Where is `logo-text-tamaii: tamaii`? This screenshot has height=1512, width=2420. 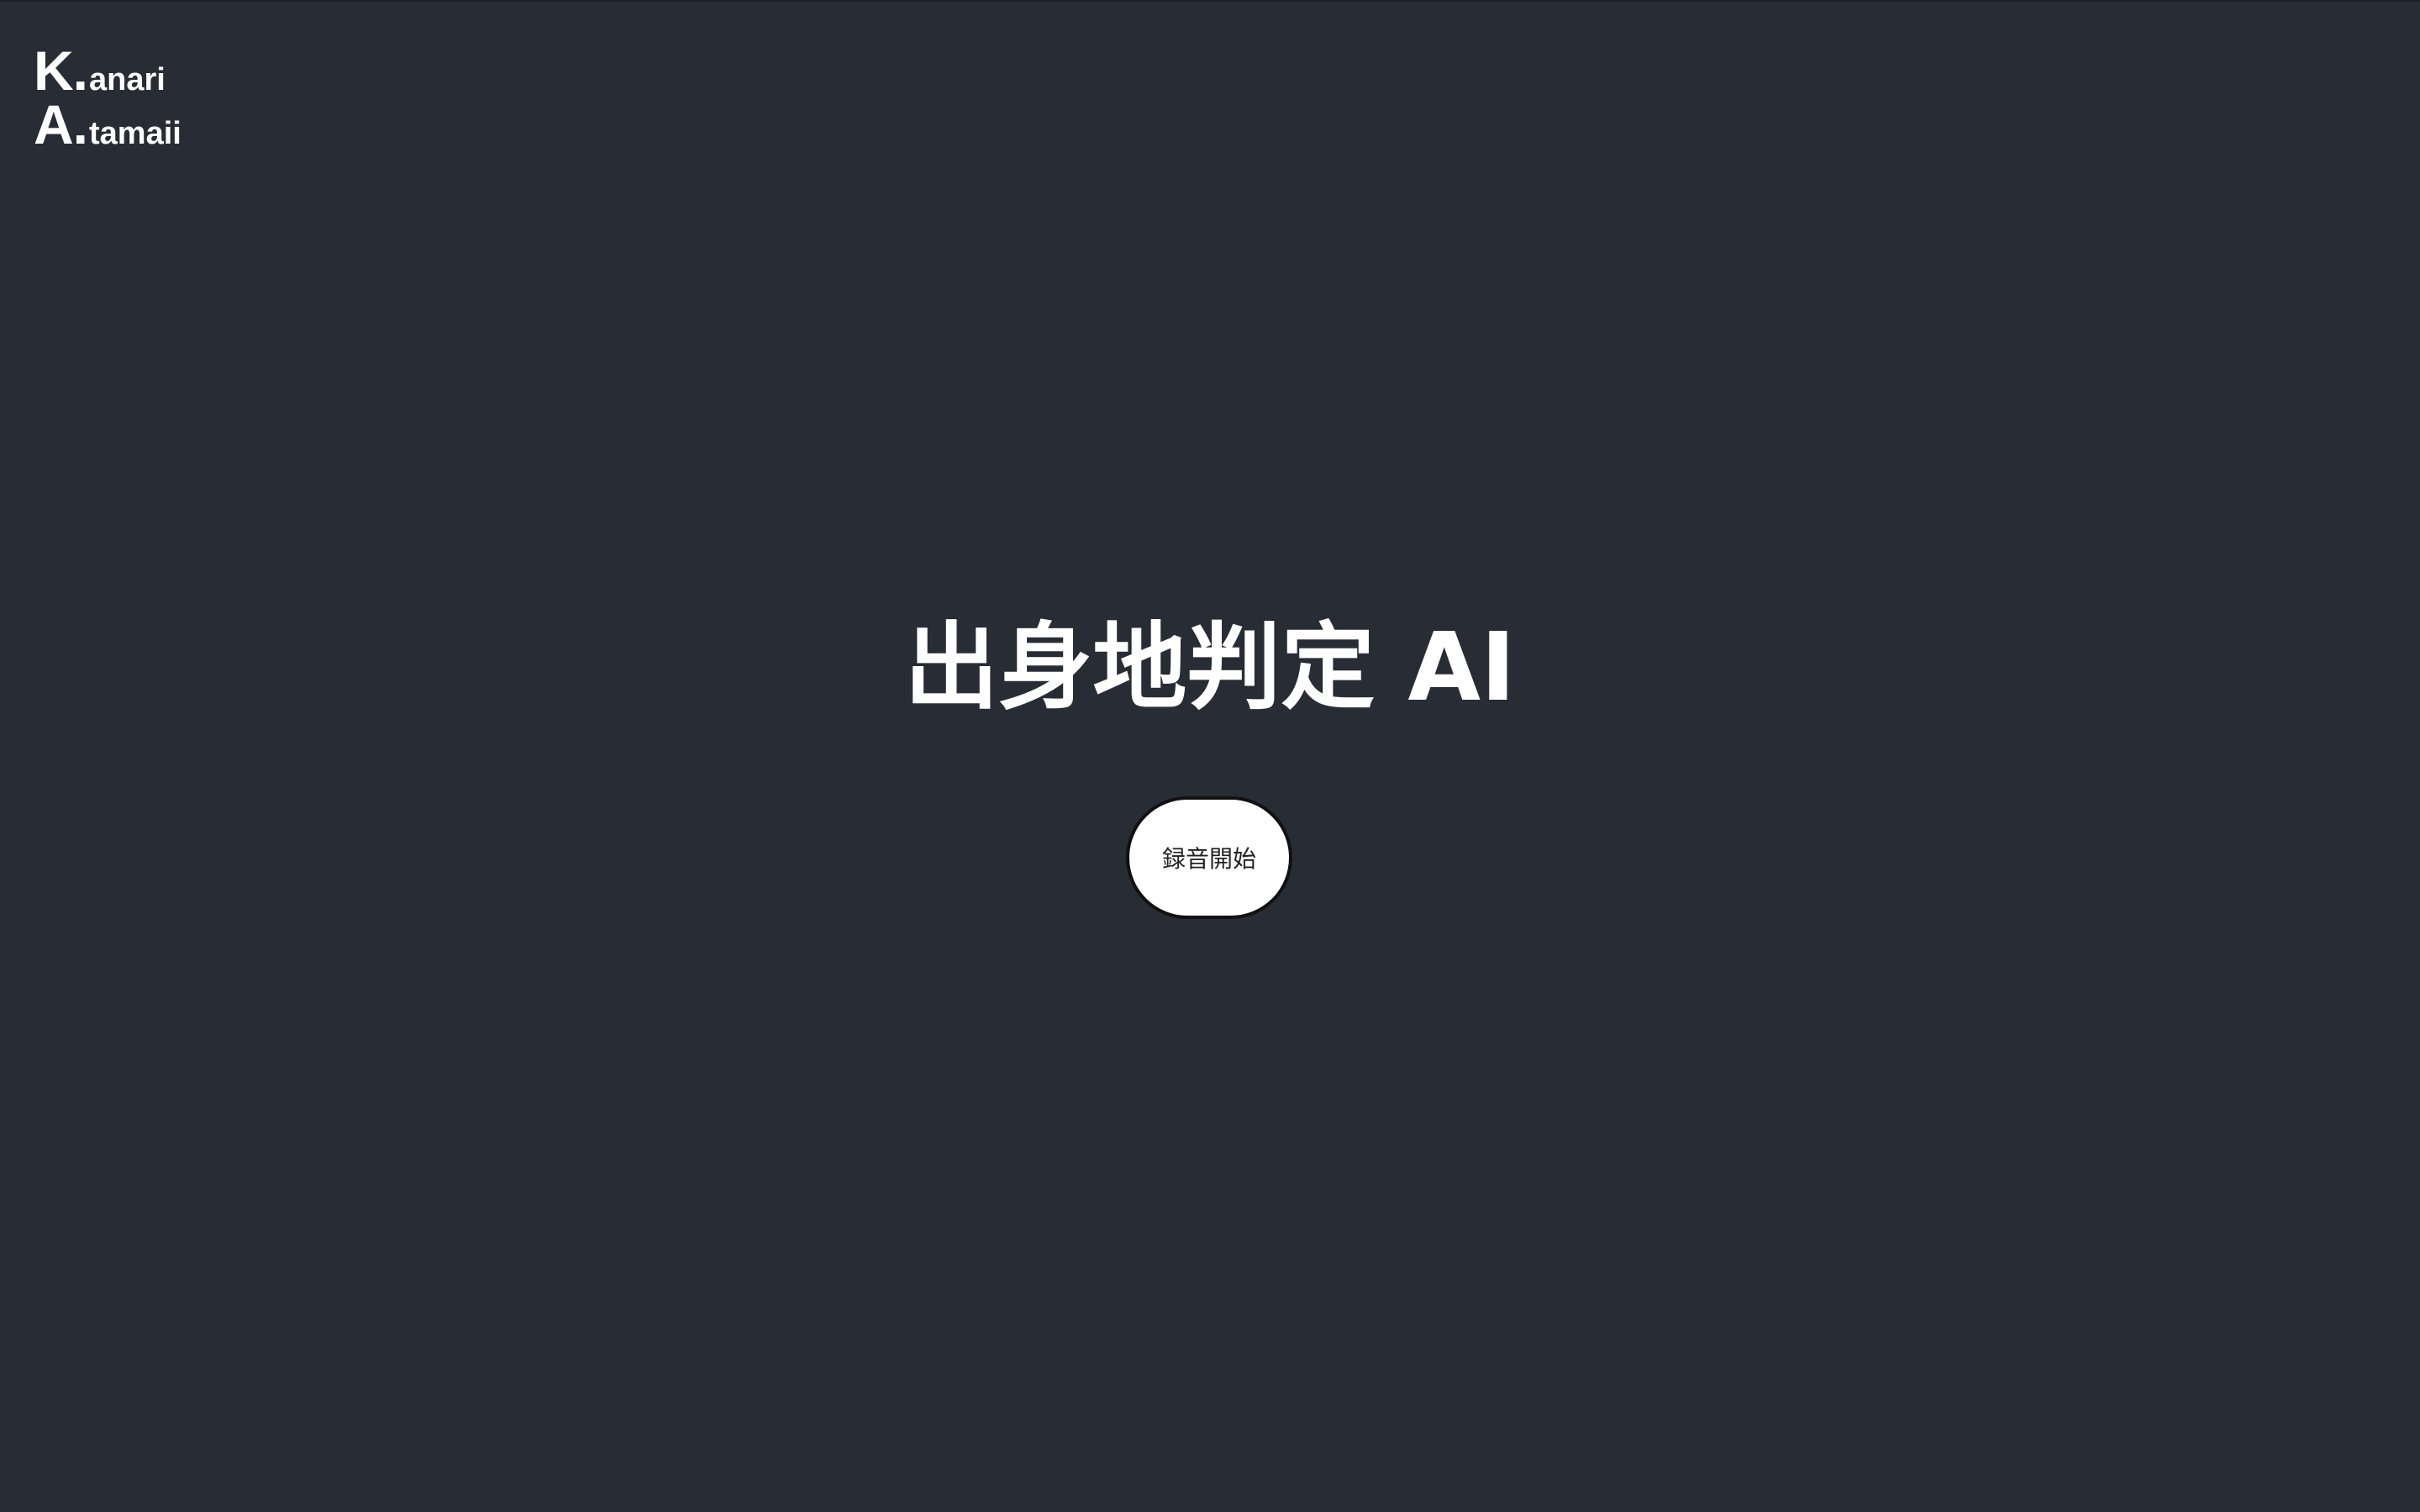 logo-text-tamaii: tamaii is located at coordinates (135, 133).